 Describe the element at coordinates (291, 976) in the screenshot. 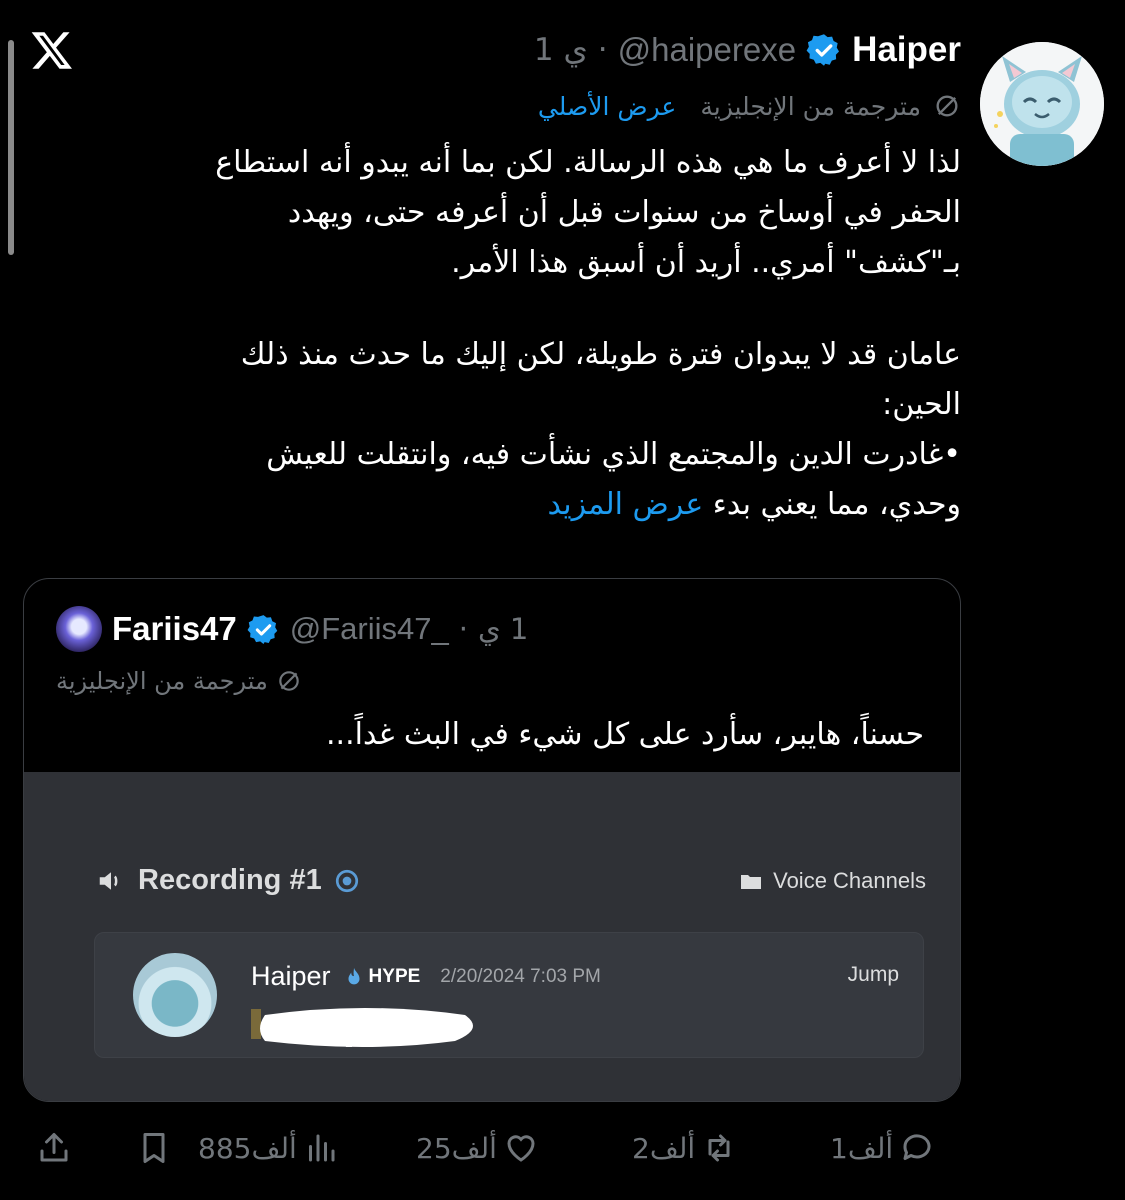

I see `discord-author: Haiper` at that location.